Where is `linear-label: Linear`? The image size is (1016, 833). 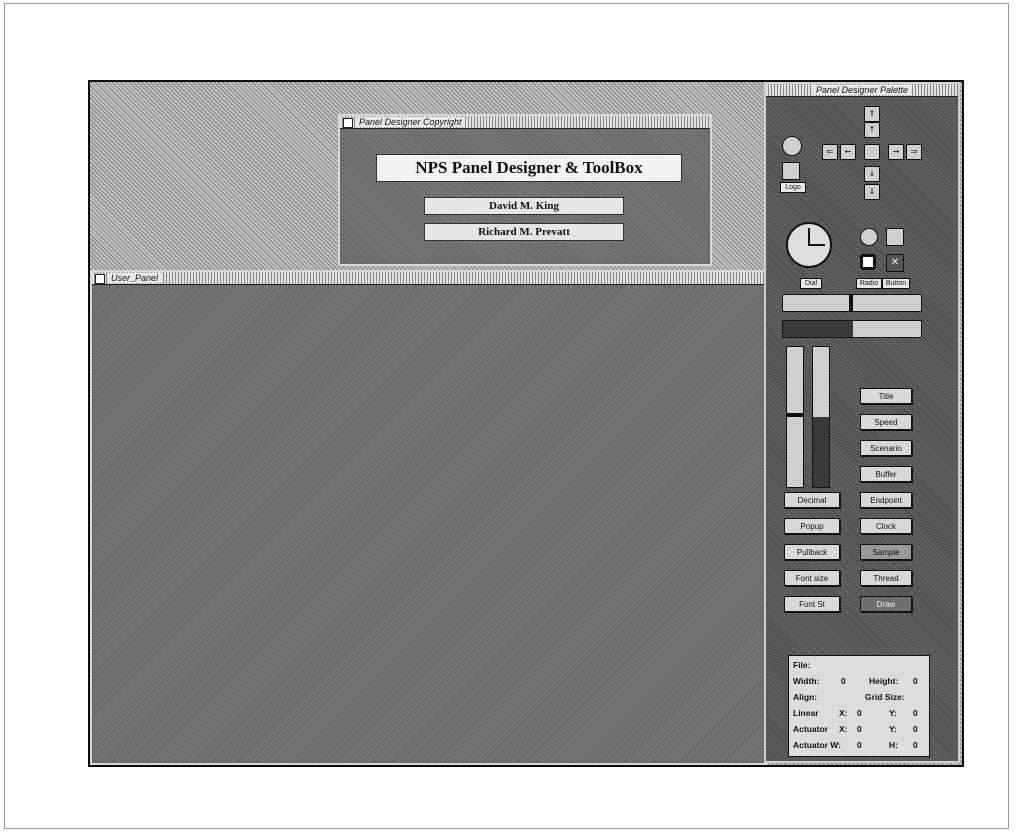
linear-label: Linear is located at coordinates (806, 713).